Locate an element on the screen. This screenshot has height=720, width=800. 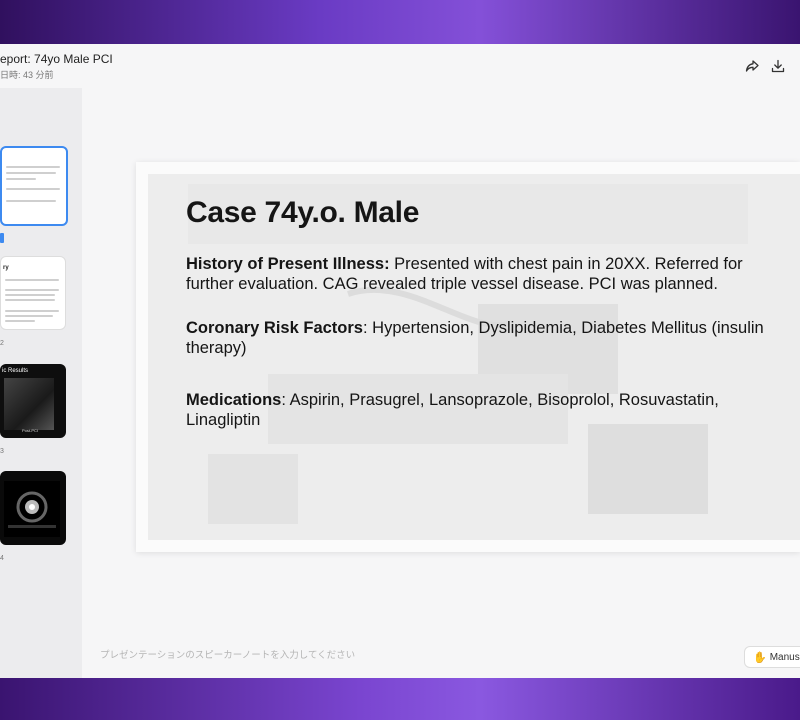
ivus-image is located at coordinates (32, 509).